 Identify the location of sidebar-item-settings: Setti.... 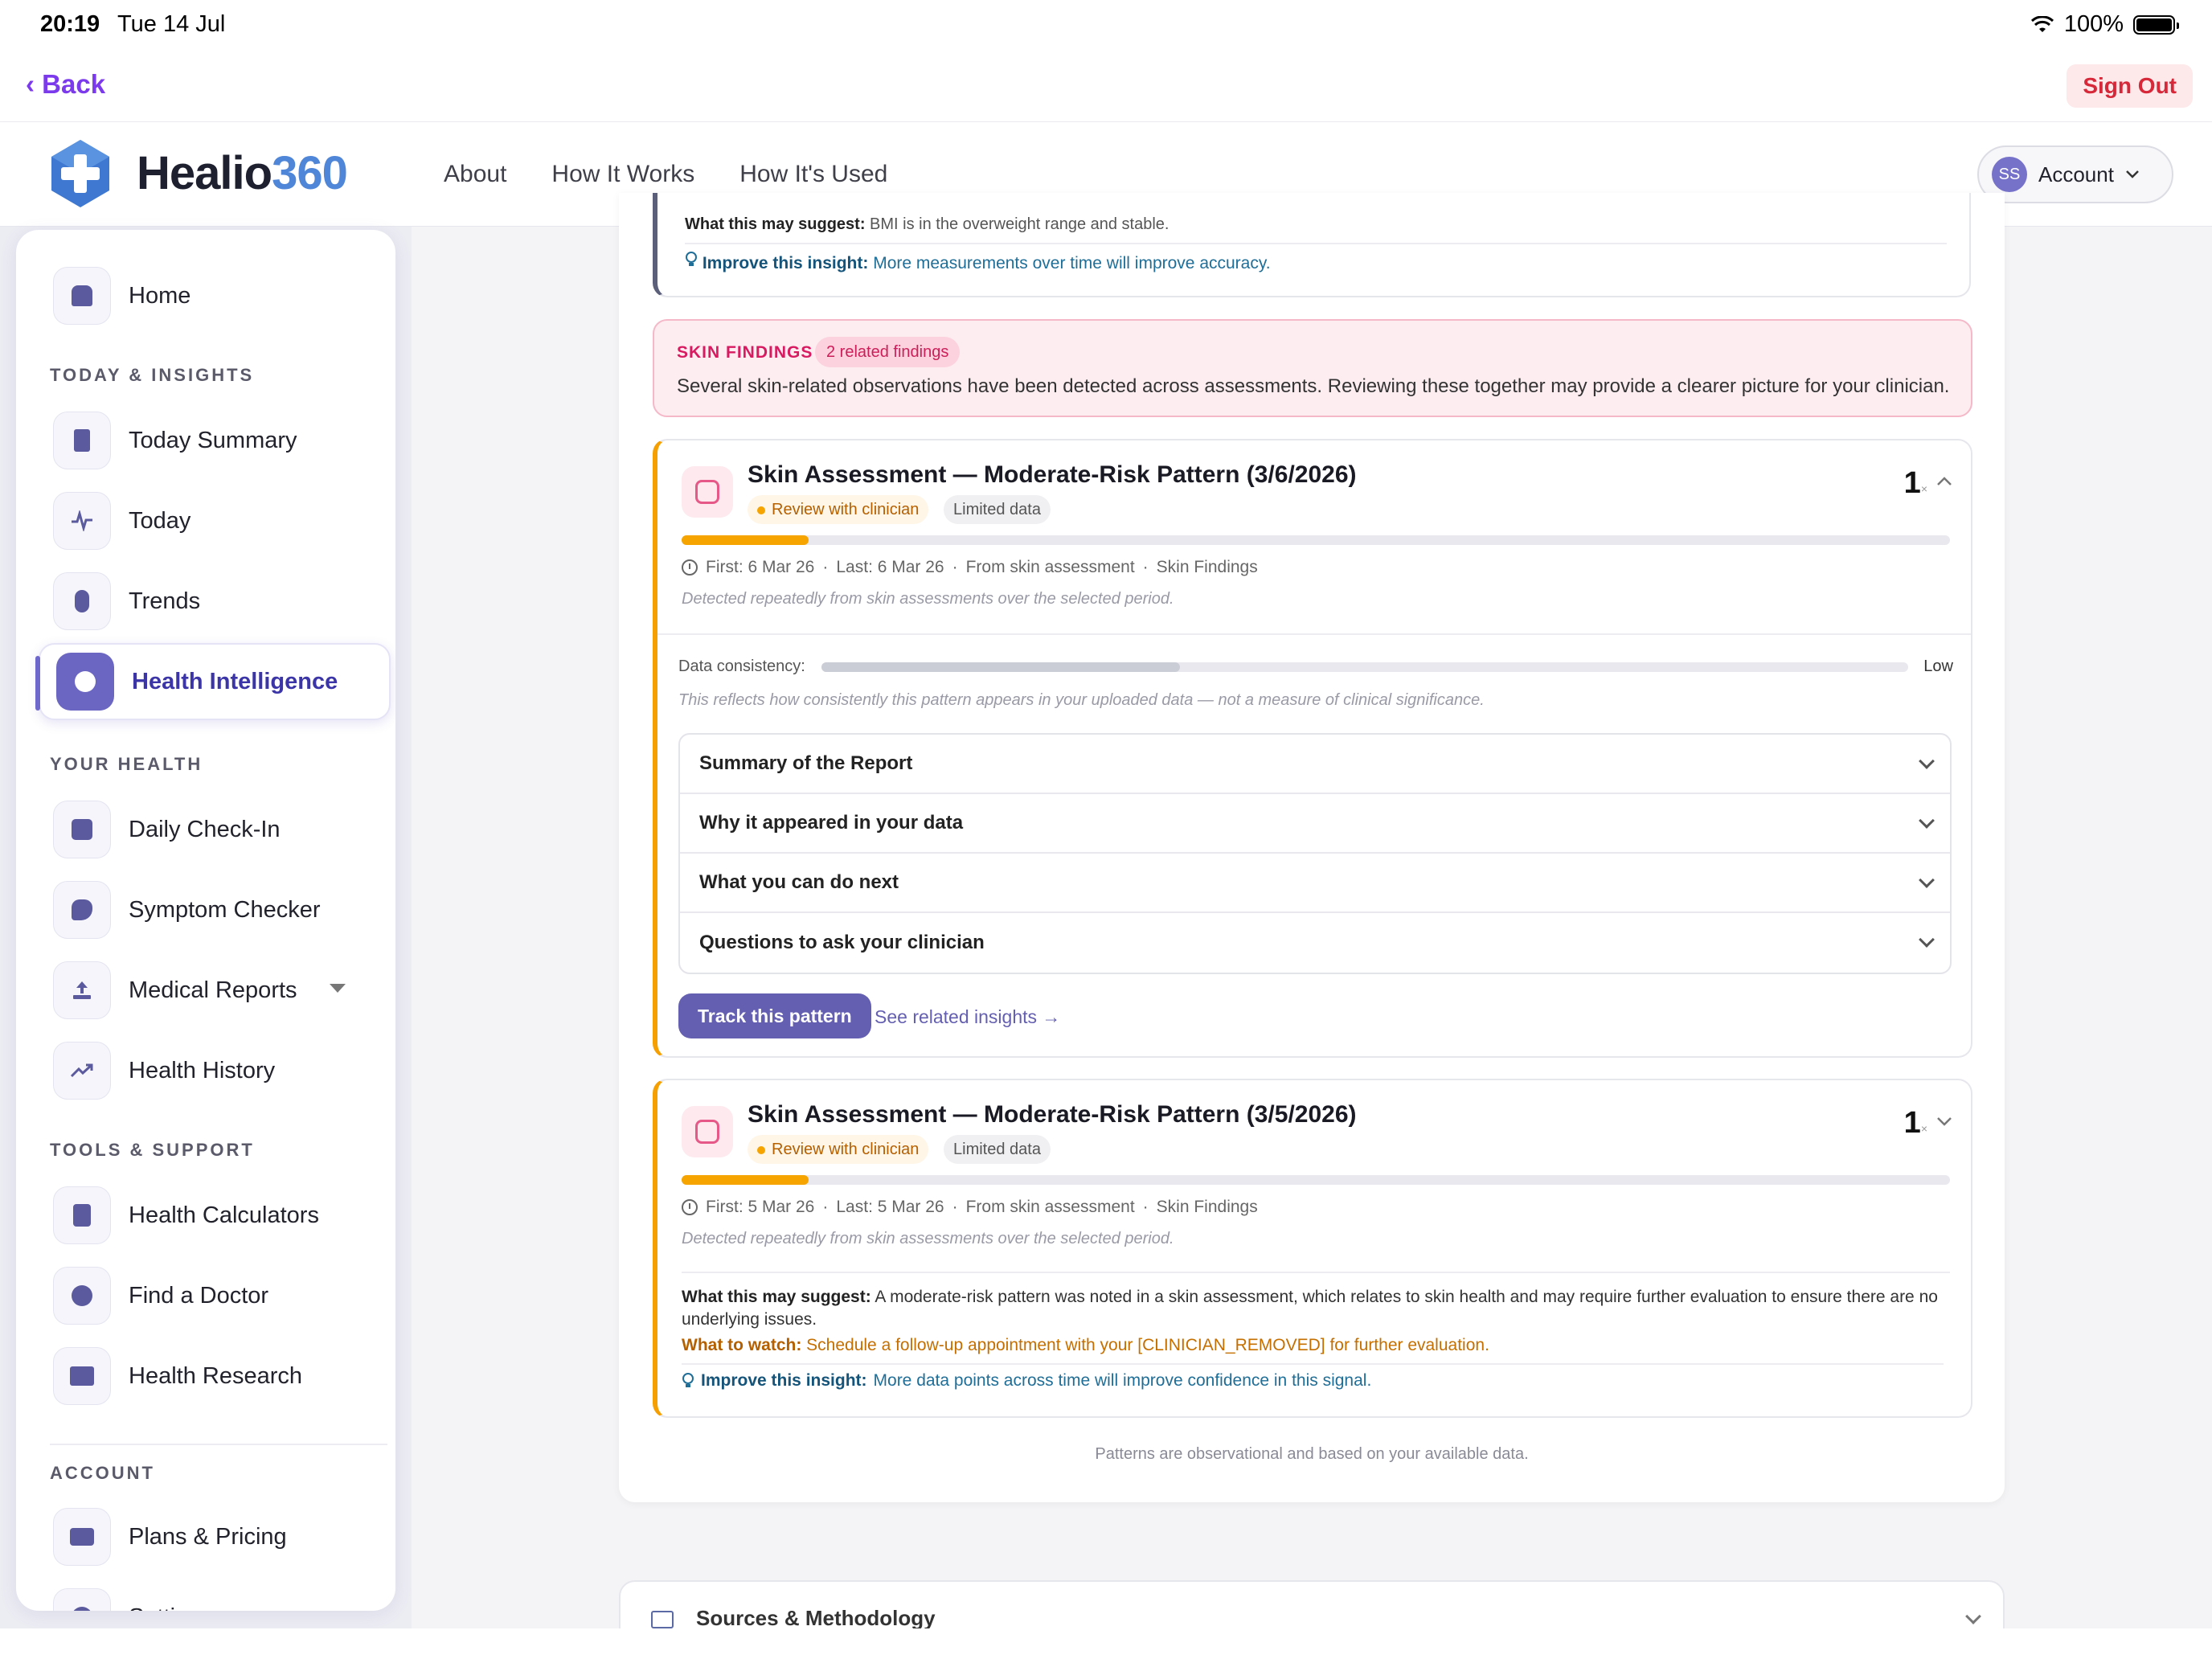
(222, 1599).